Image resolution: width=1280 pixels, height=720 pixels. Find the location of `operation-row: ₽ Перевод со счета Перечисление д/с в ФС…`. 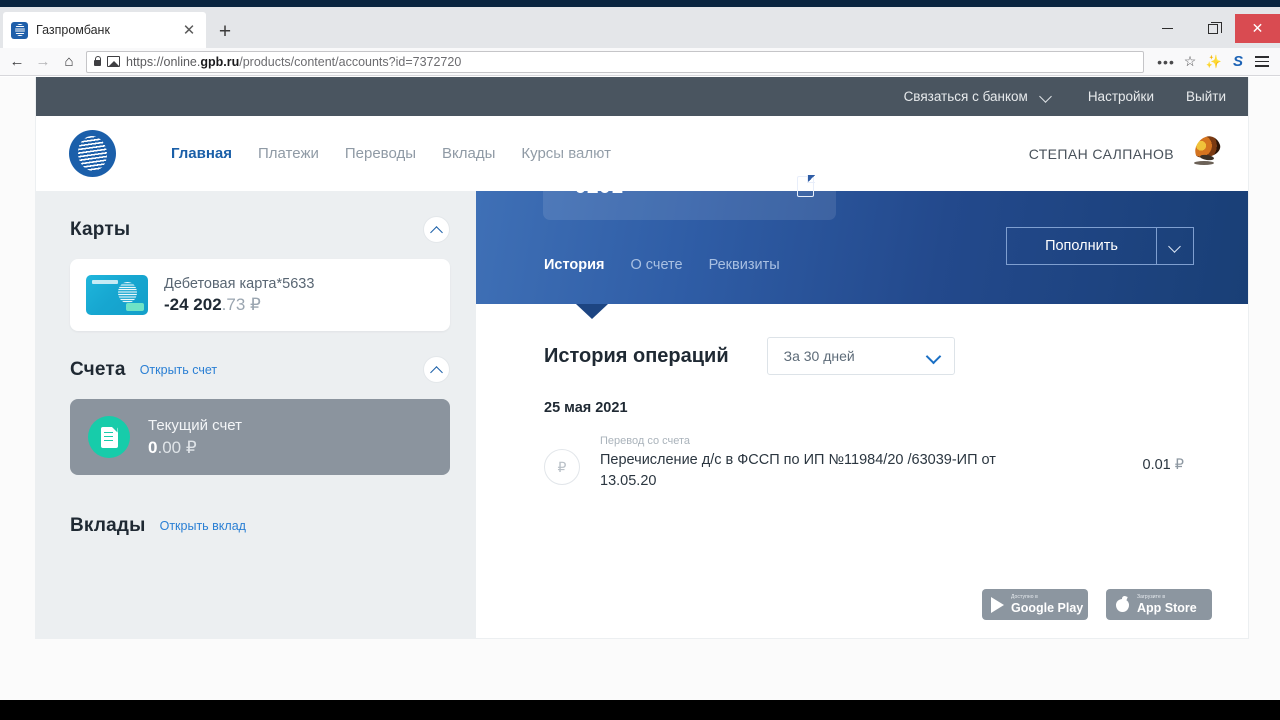

operation-row: ₽ Перевод со счета Перечисление д/с в ФС… is located at coordinates (864, 463).